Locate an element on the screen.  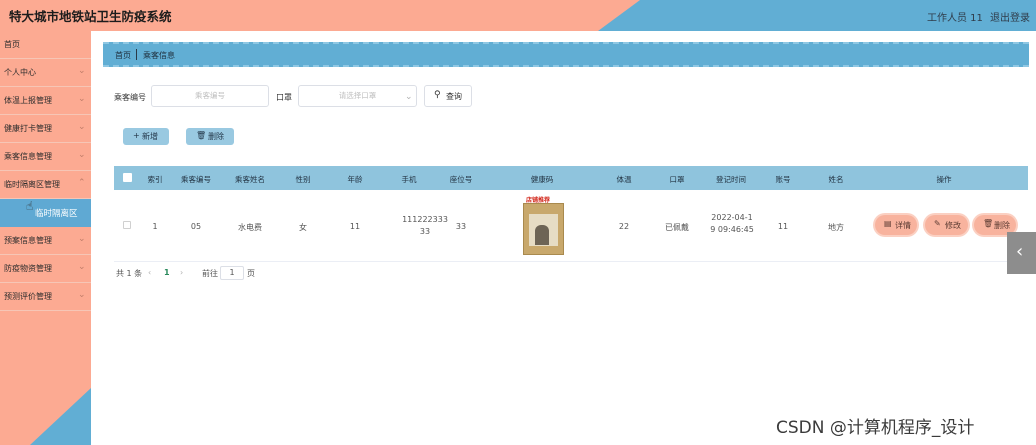
breadcrumb-separator is located at coordinates (136, 54).